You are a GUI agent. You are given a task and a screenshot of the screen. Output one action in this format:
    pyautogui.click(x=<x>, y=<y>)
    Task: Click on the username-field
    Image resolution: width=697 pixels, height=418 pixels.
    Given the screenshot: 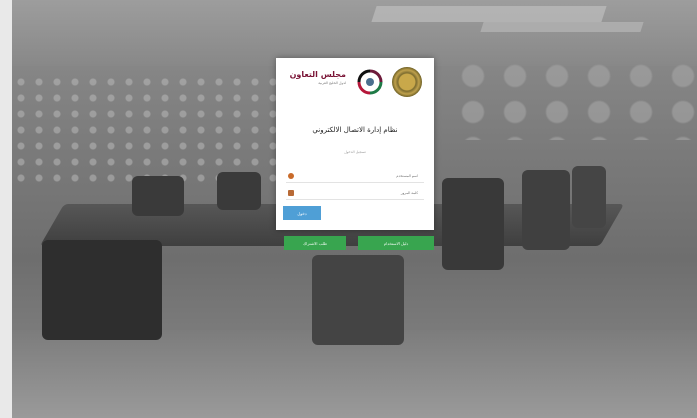 What is the action you would take?
    pyautogui.click(x=355, y=177)
    